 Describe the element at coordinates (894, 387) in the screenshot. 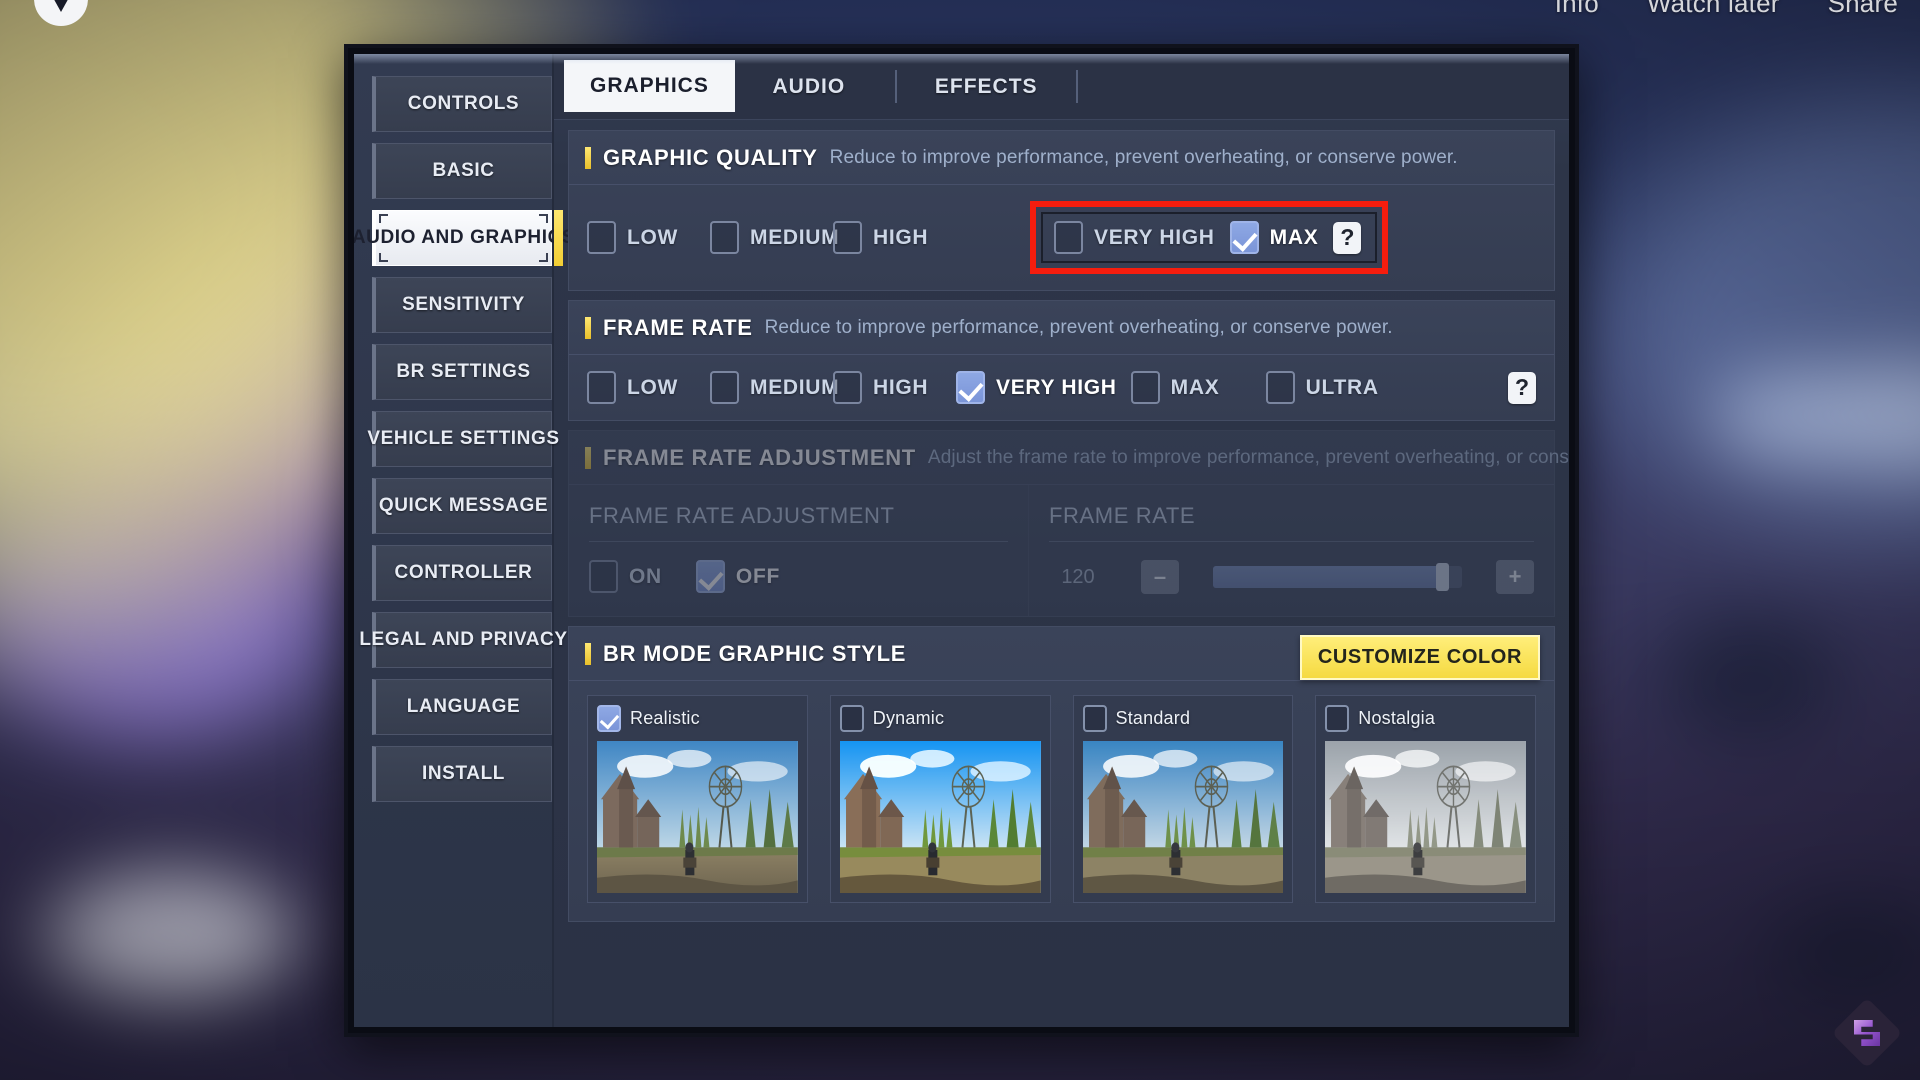

I see `frame-rate-option-high: HIGH` at that location.